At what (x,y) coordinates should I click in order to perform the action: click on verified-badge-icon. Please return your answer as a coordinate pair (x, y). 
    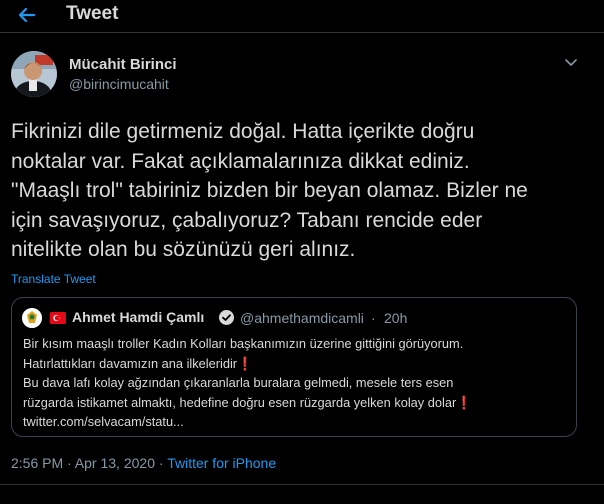
    Looking at the image, I should click on (226, 317).